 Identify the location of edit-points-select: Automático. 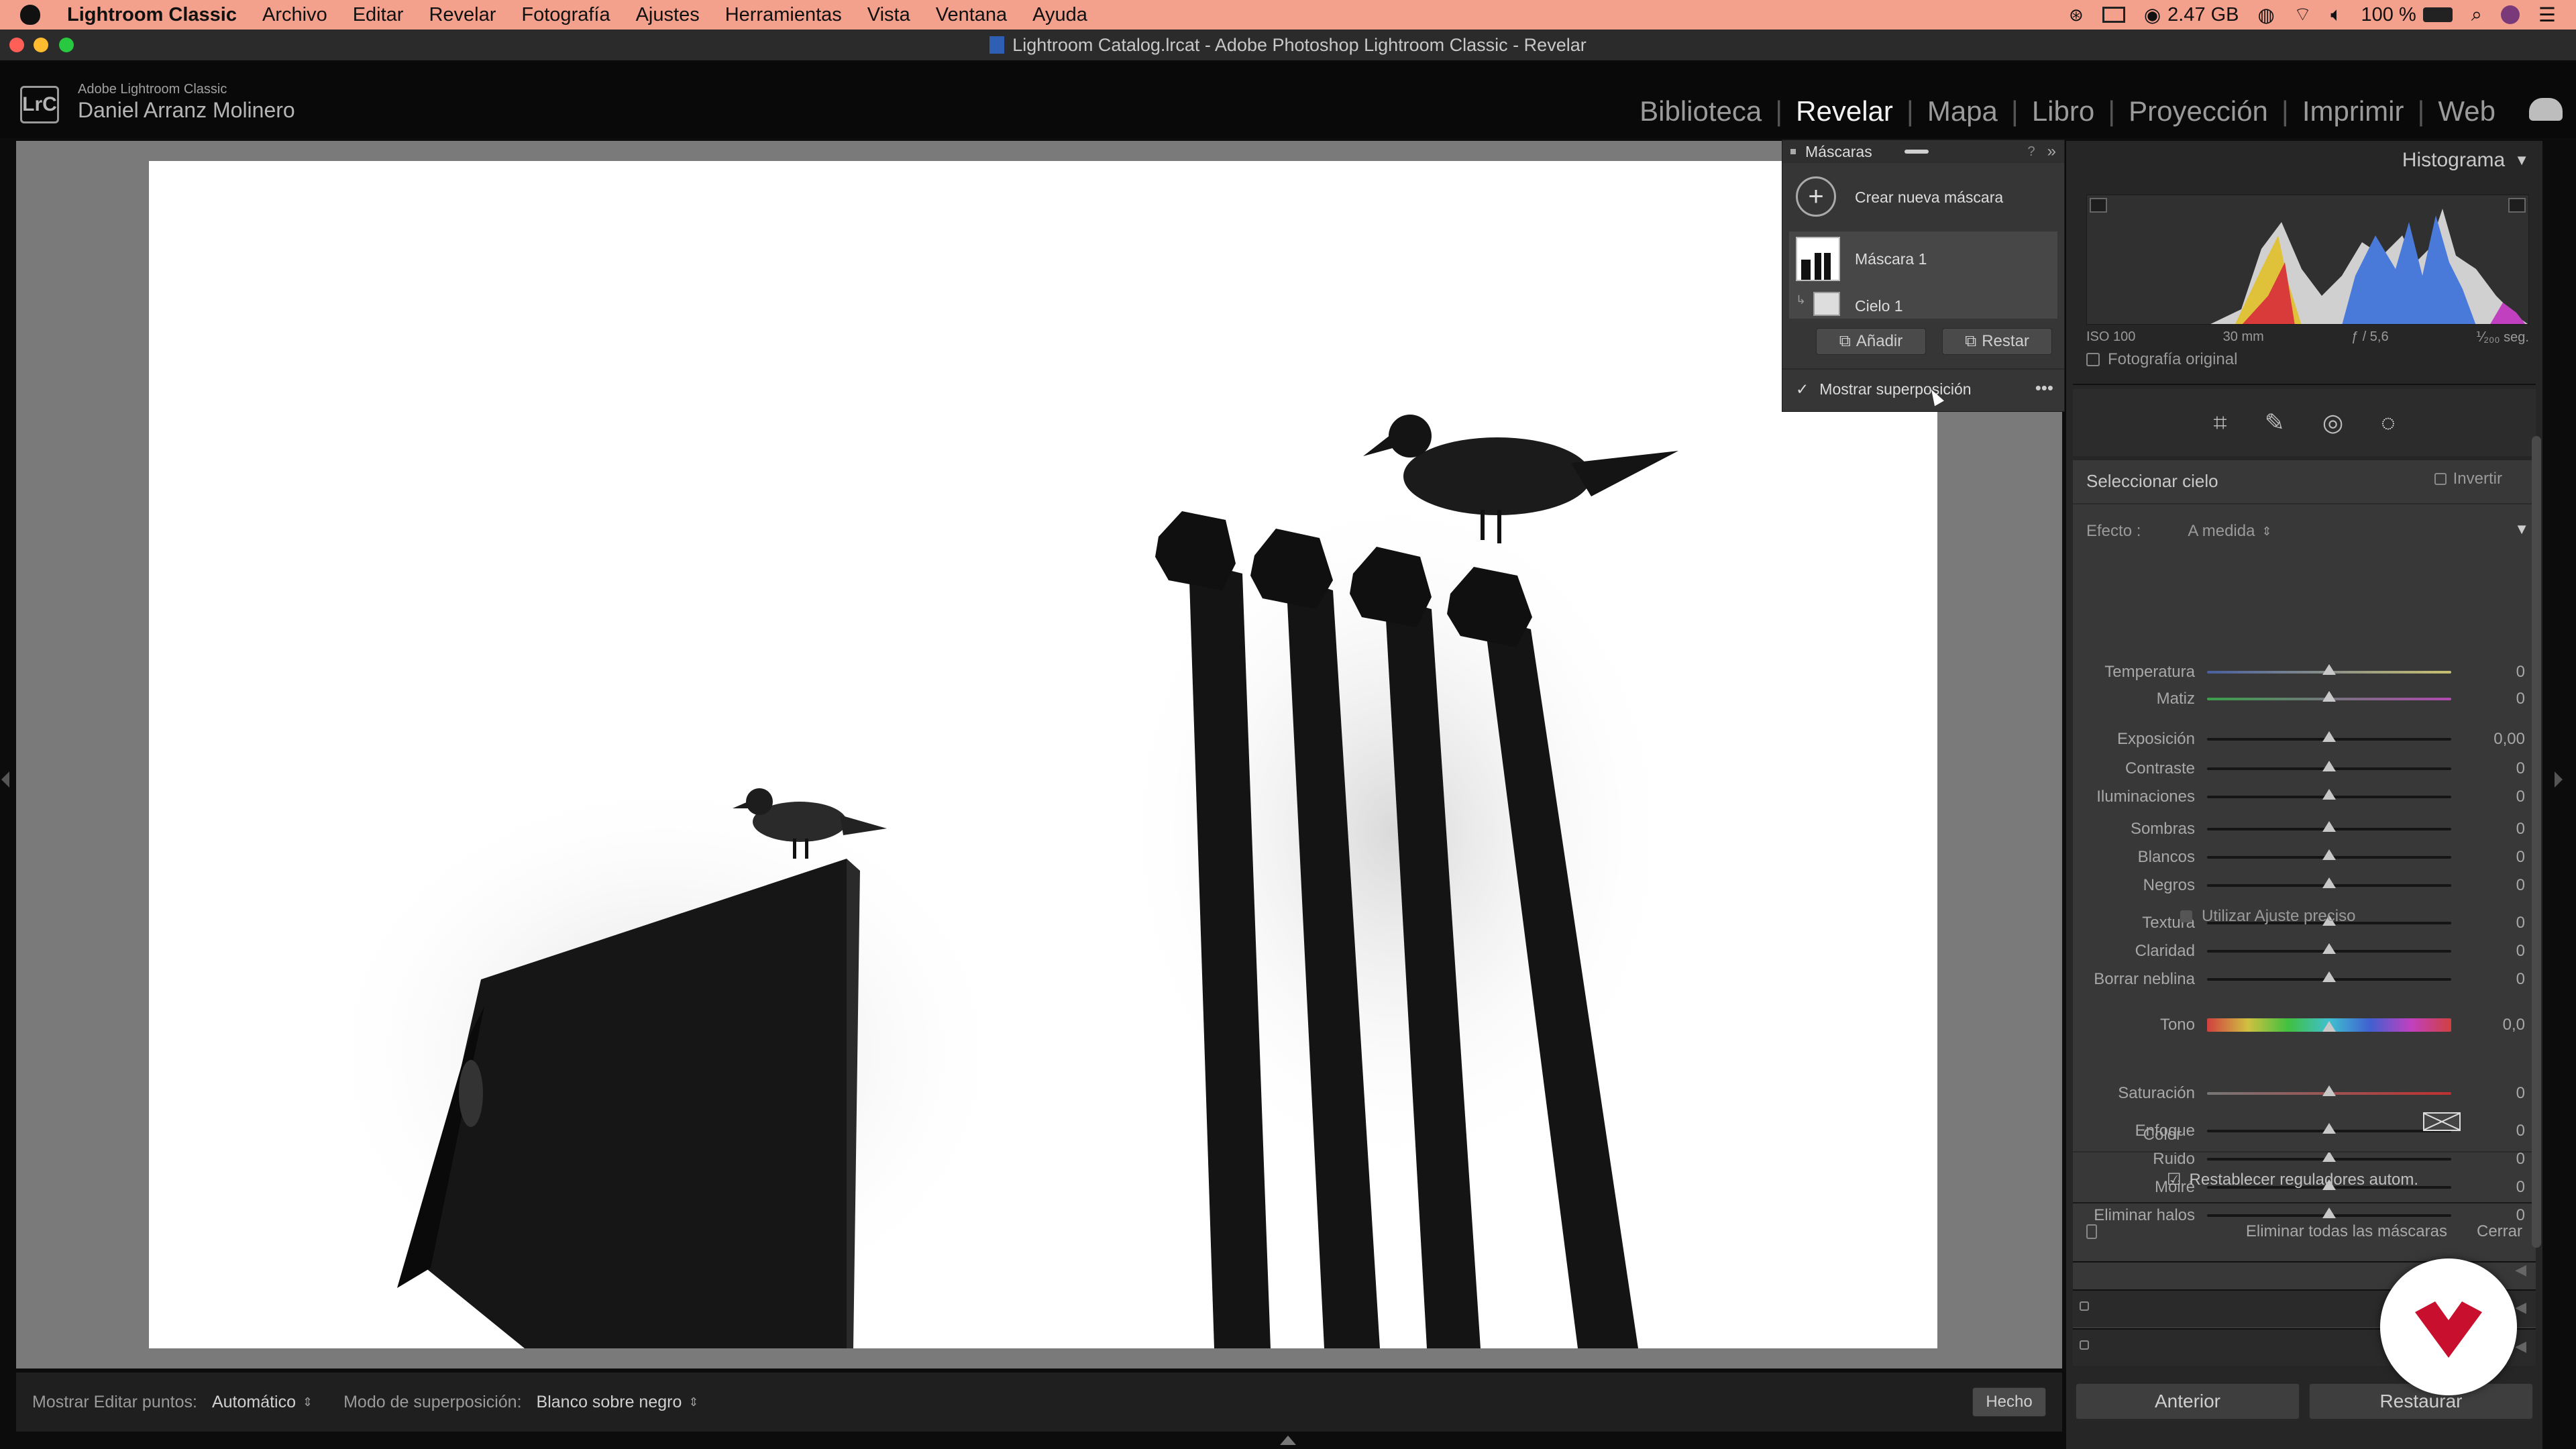
(254, 1402).